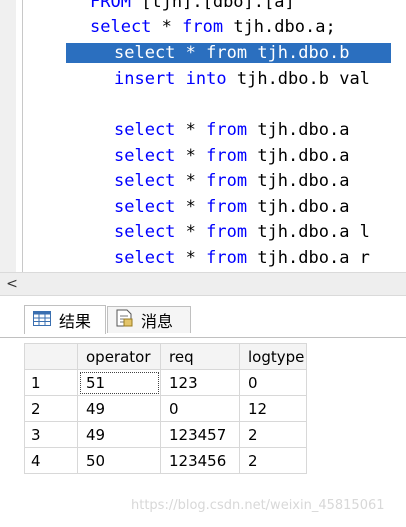 This screenshot has width=406, height=527. I want to click on code-line: select * from tjh.dbo.a l, so click(242, 232).